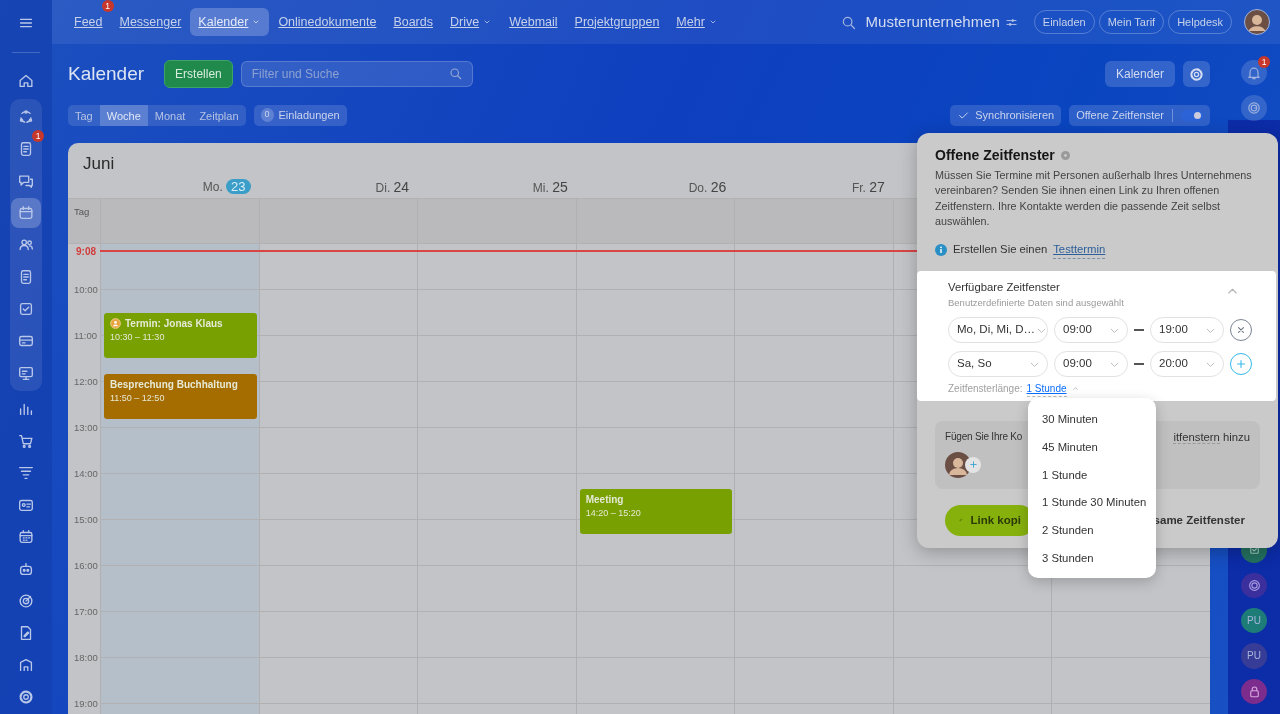 This screenshot has width=1280, height=714. I want to click on weekday-label: Fr., so click(858, 187).